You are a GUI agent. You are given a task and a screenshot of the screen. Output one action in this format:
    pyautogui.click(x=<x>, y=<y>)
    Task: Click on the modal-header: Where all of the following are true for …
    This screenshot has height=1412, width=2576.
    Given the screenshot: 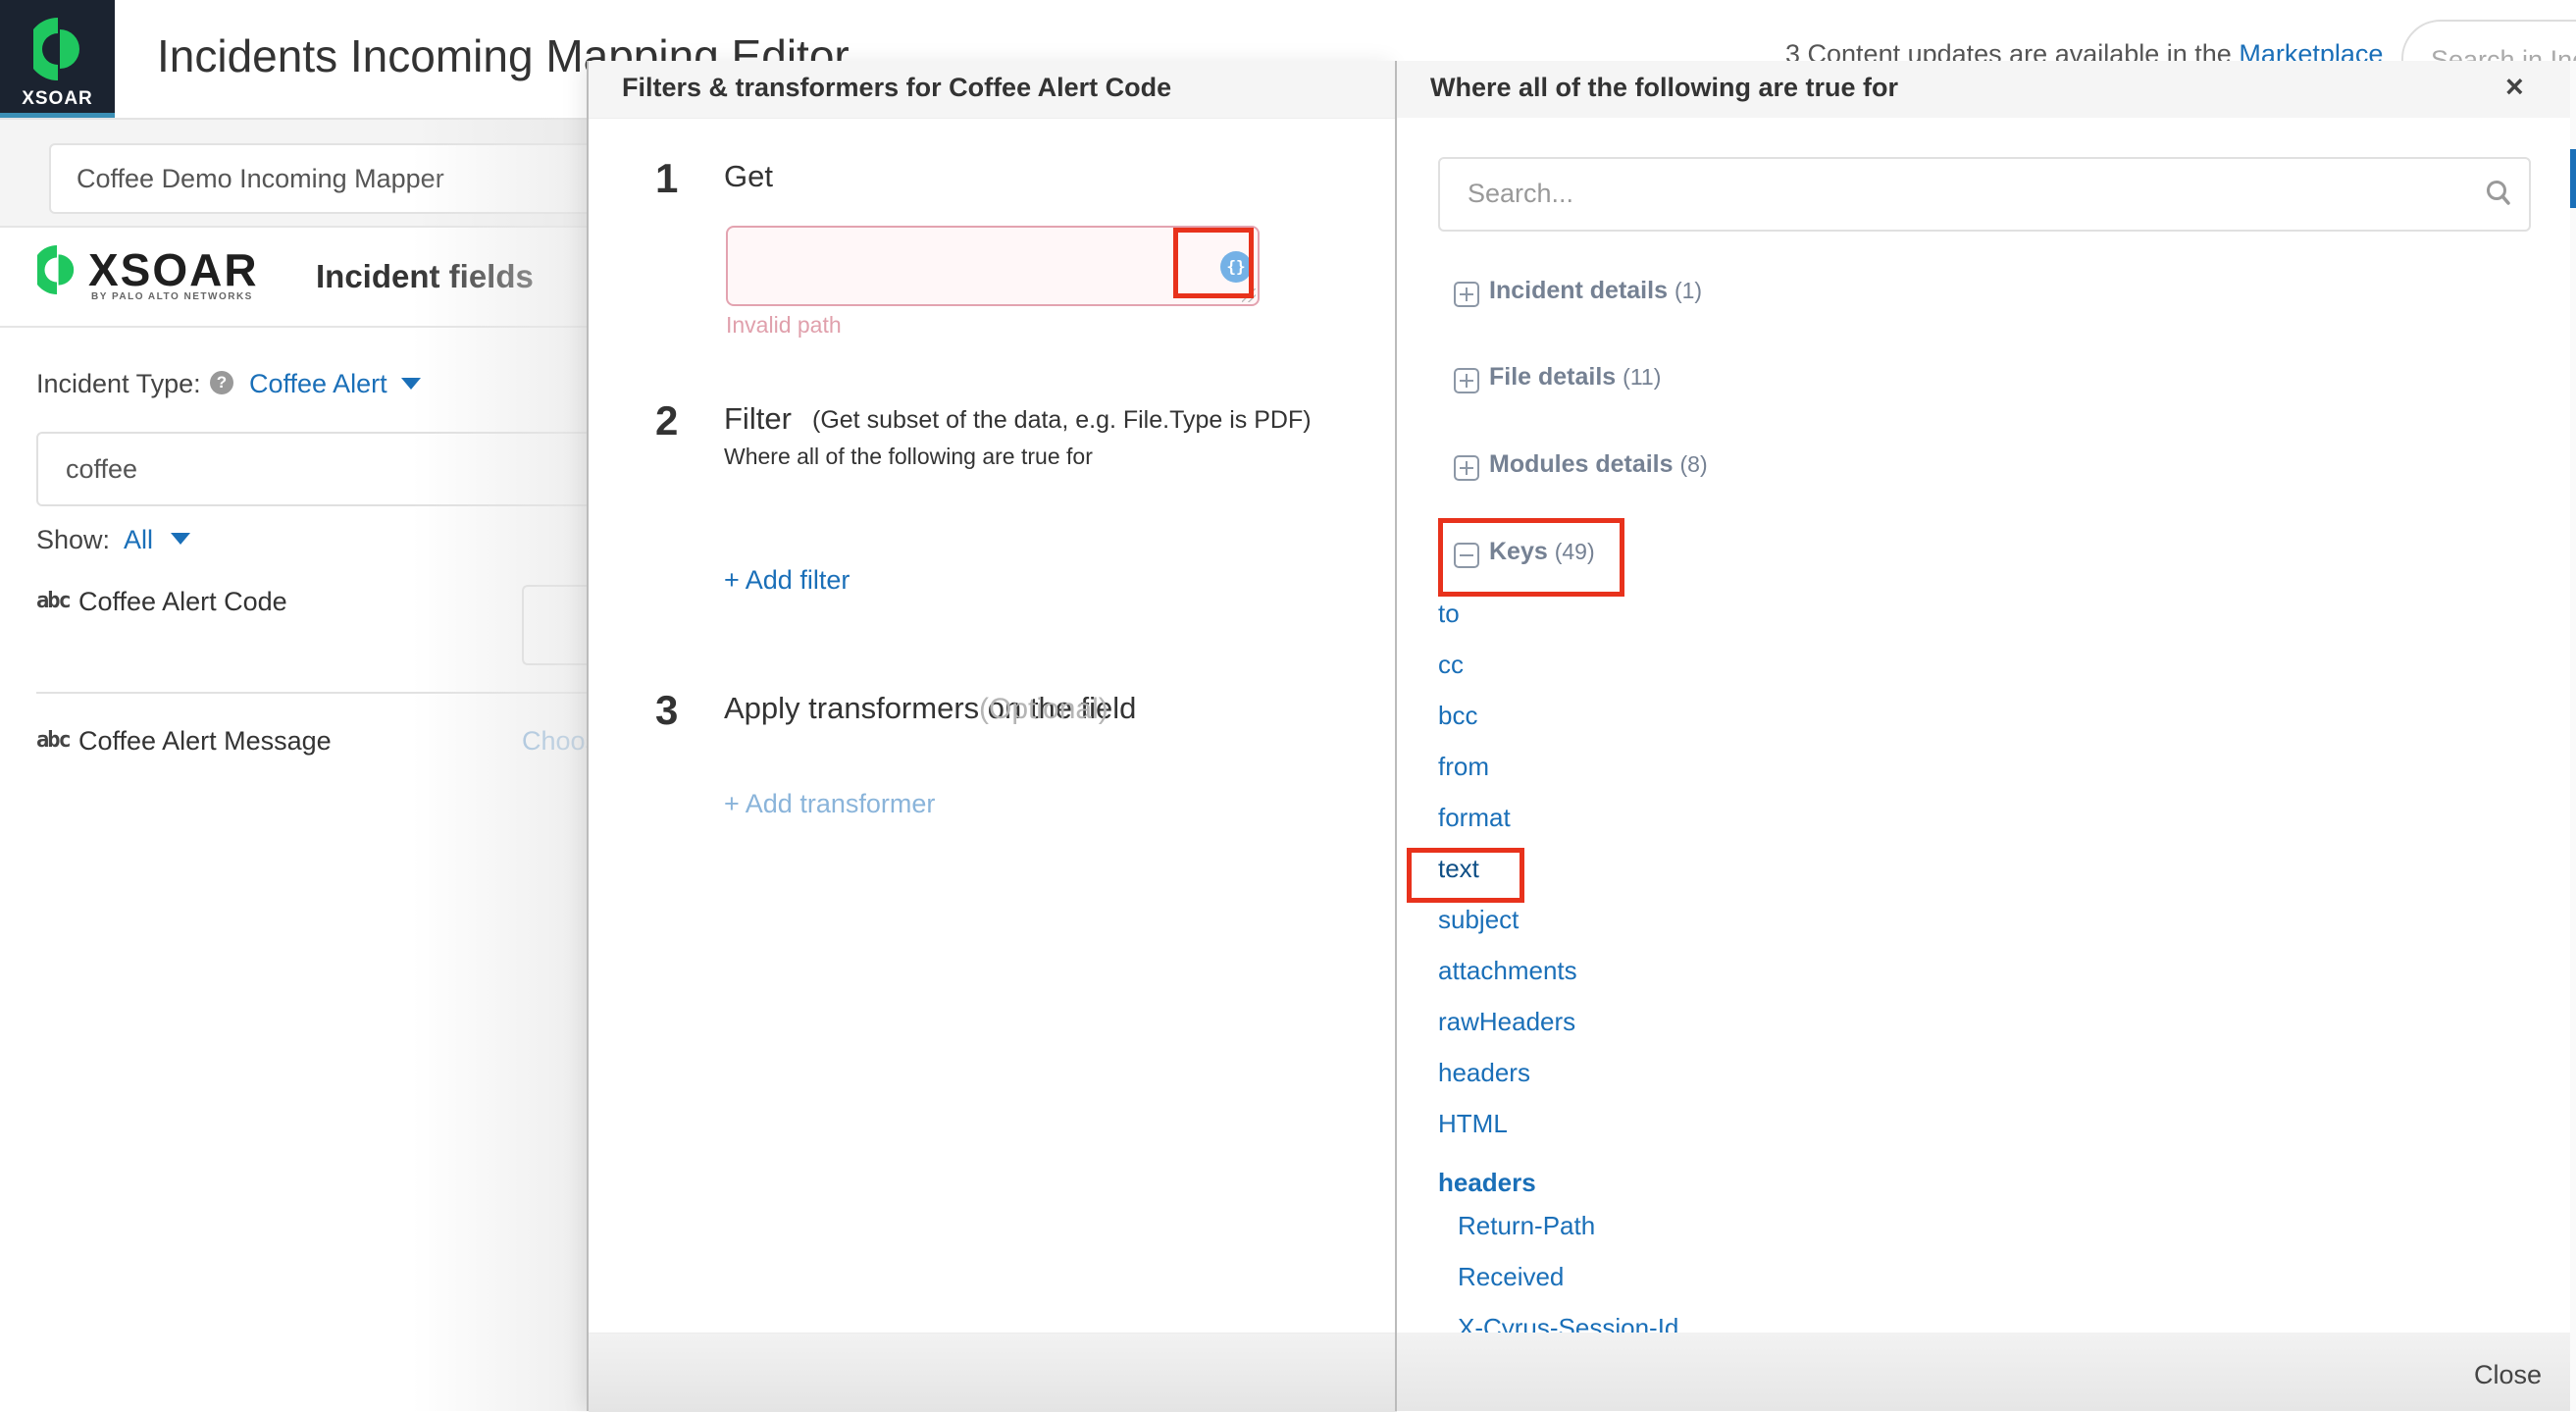 What is the action you would take?
    pyautogui.click(x=1984, y=89)
    